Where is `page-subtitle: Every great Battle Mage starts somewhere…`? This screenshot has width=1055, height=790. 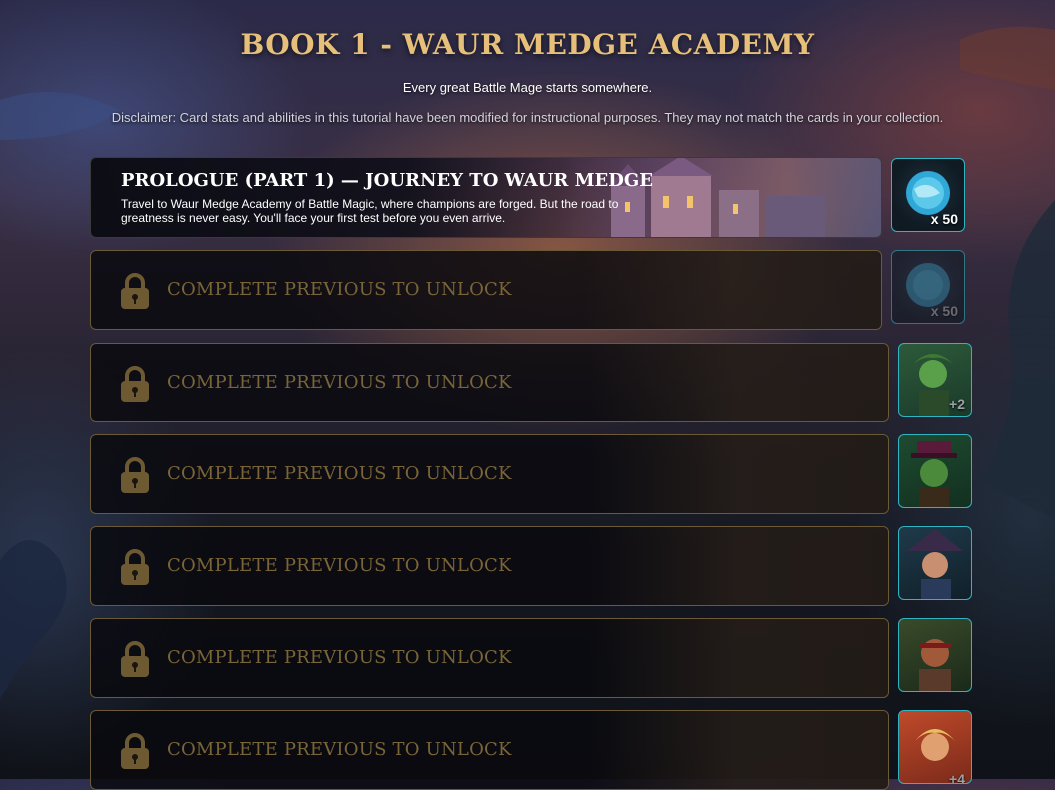 page-subtitle: Every great Battle Mage starts somewhere… is located at coordinates (527, 87).